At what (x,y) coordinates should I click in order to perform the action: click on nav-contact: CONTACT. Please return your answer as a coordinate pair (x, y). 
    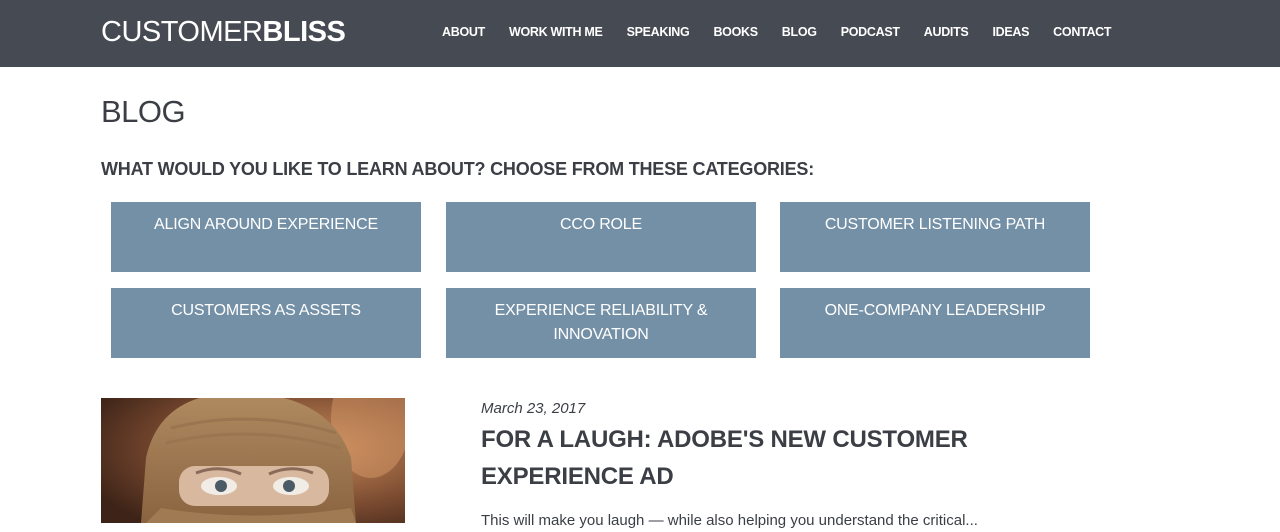
    Looking at the image, I should click on (1082, 32).